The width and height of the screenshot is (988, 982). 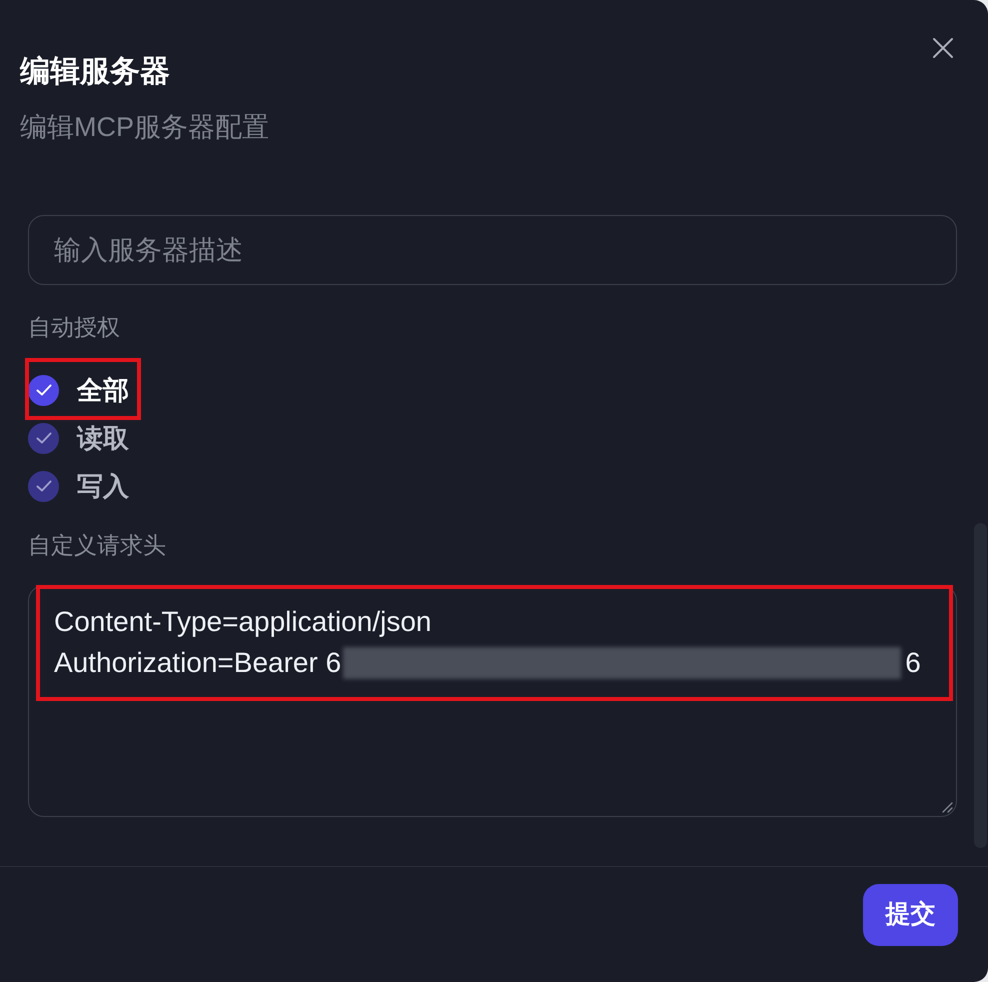 I want to click on close-button, so click(x=943, y=48).